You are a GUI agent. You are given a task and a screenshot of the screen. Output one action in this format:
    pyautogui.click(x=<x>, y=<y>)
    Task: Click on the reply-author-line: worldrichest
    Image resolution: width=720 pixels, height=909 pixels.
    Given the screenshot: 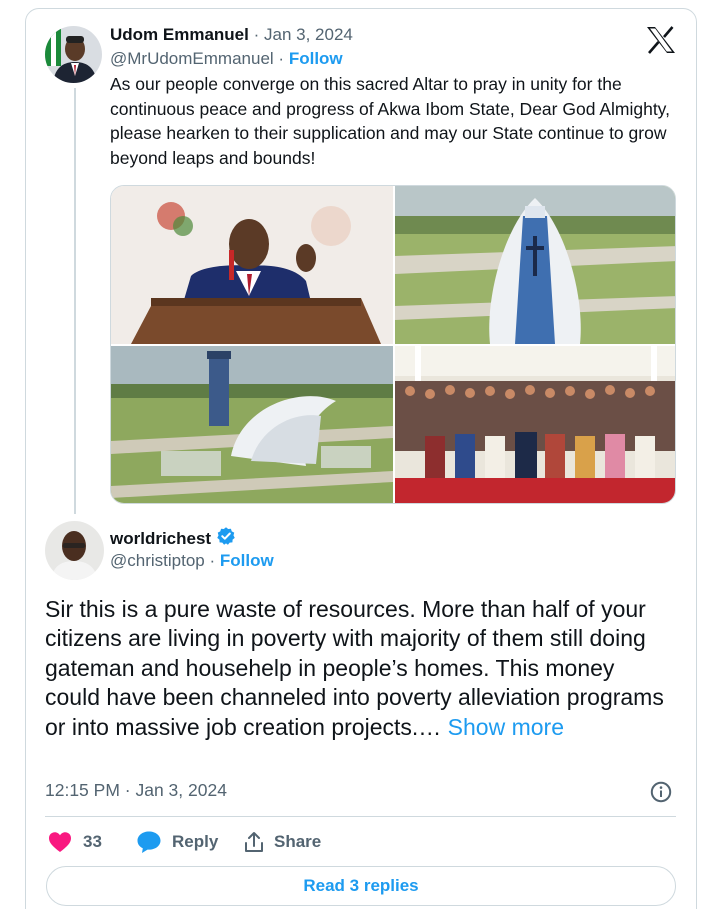 What is the action you would take?
    pyautogui.click(x=173, y=538)
    